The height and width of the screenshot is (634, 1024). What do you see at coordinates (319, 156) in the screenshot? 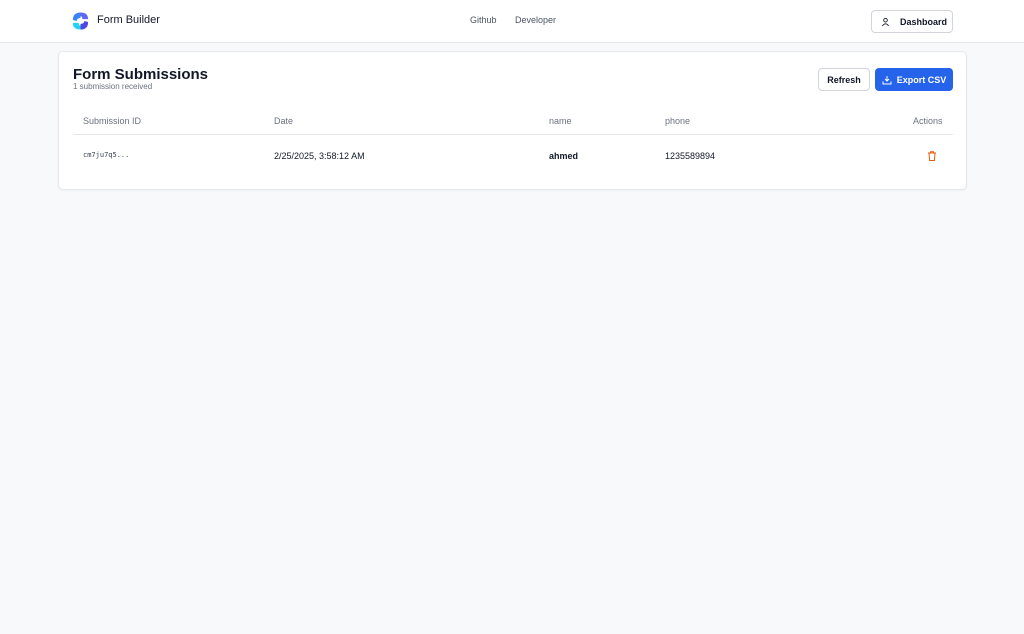
I see `date-cell: 2/25/2025, 3:58:12 AM` at bounding box center [319, 156].